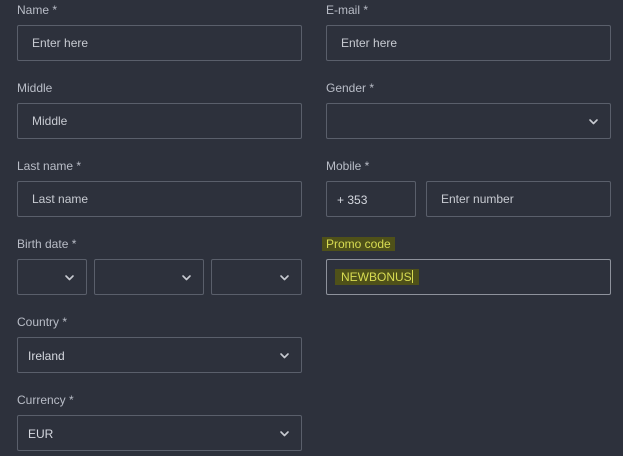  What do you see at coordinates (256, 277) in the screenshot?
I see `birth-year-select` at bounding box center [256, 277].